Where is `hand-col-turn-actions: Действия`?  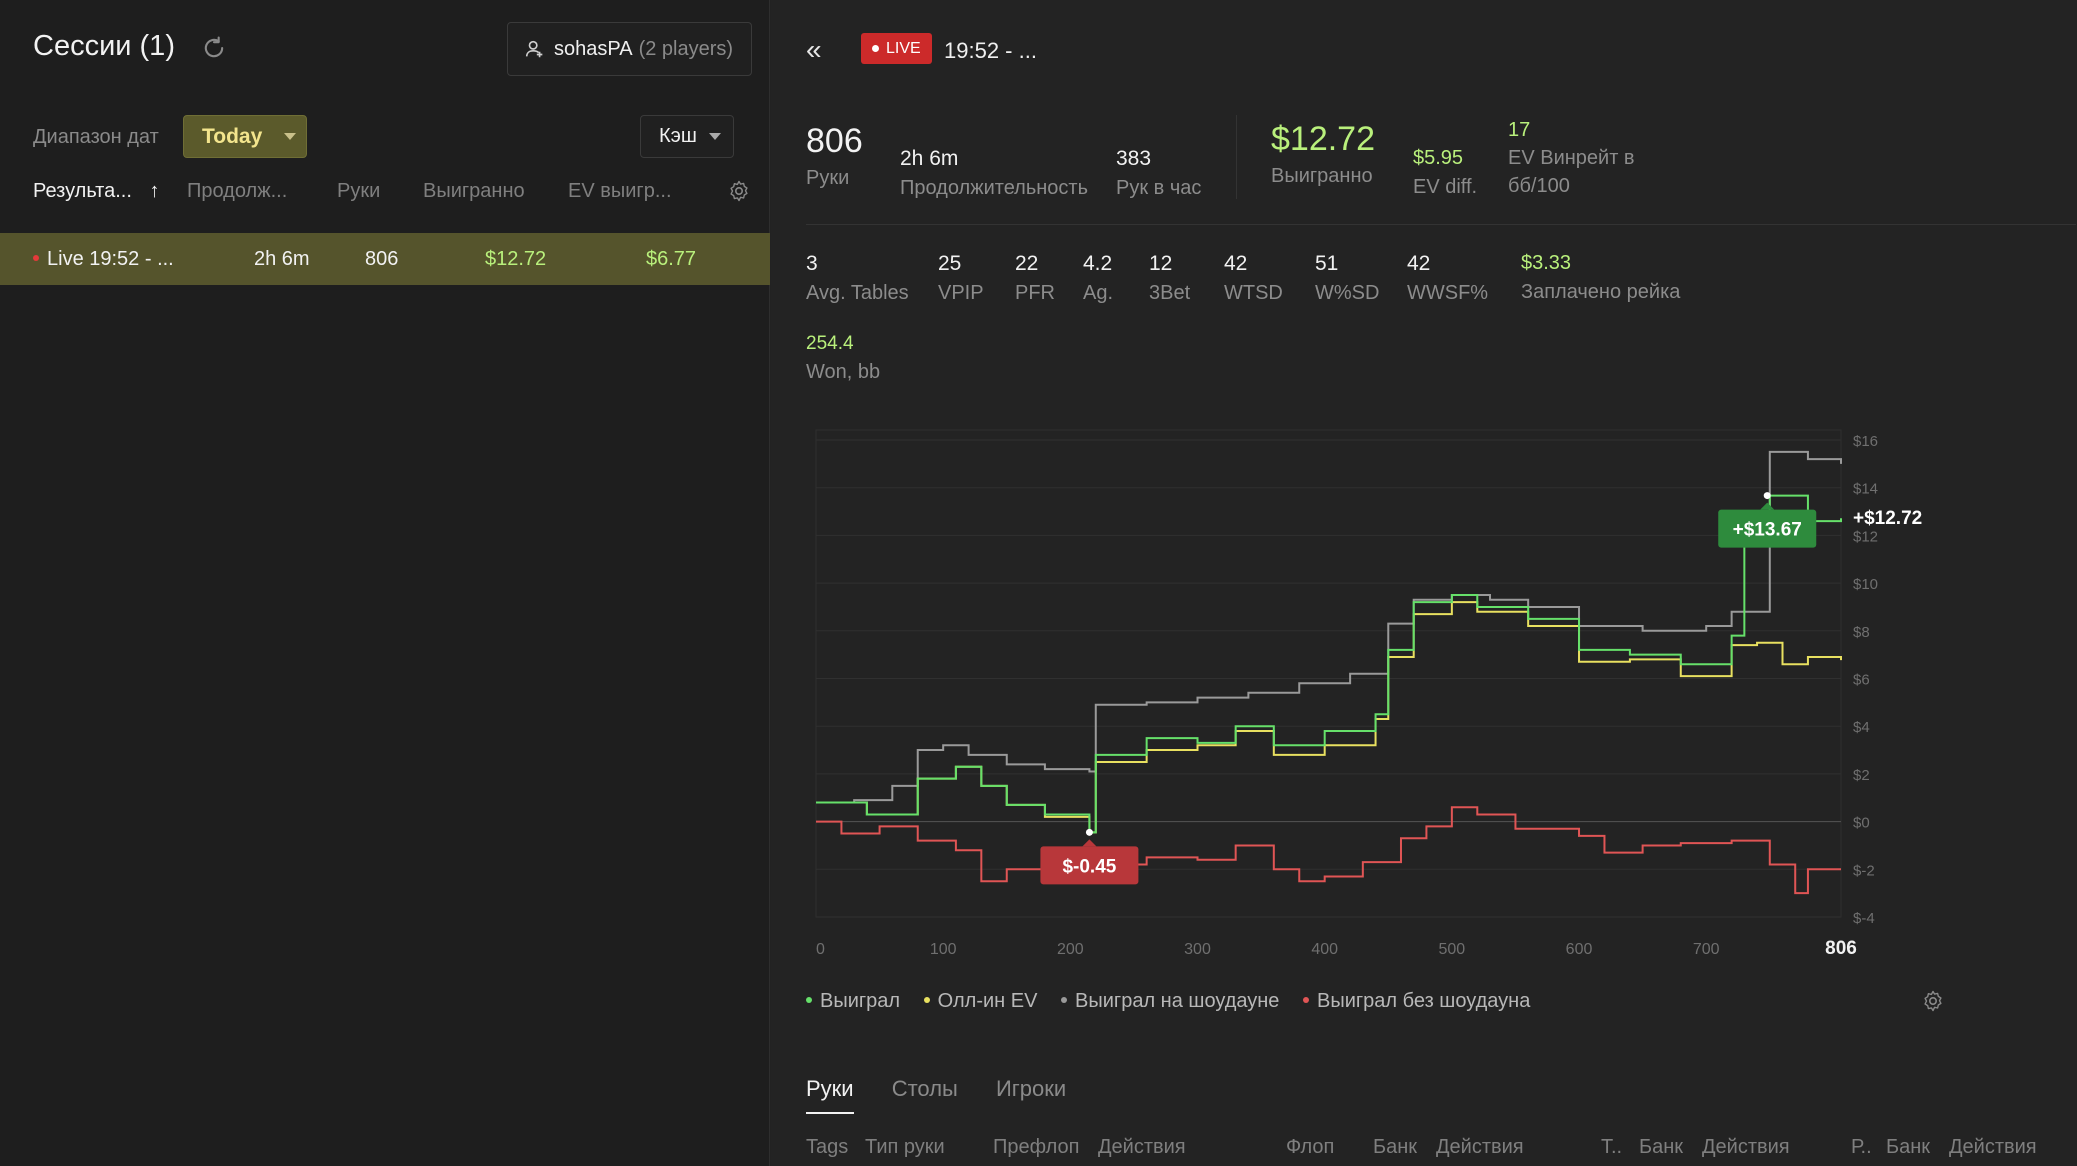 hand-col-turn-actions: Действия is located at coordinates (1746, 1147).